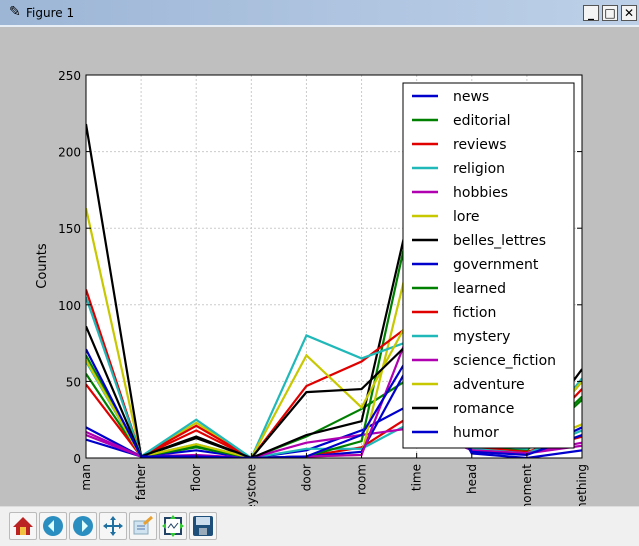 The image size is (639, 546). Describe the element at coordinates (50, 13) in the screenshot. I see `window-title: Figure 1` at that location.